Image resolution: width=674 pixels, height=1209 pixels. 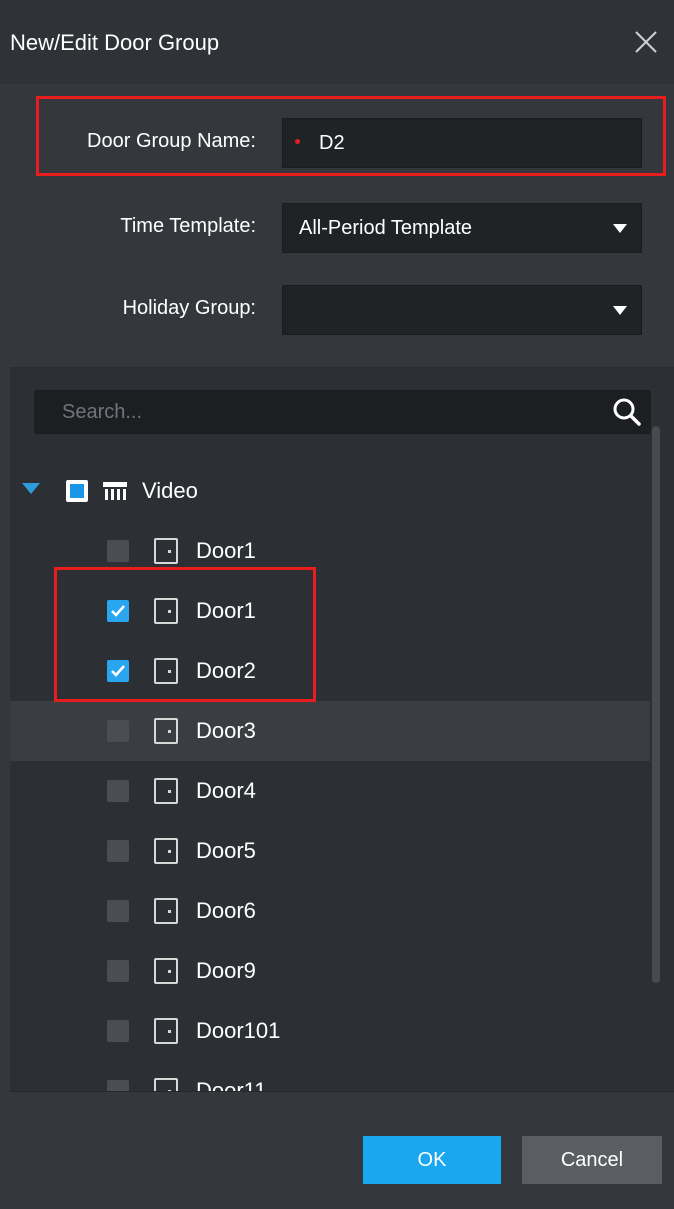 What do you see at coordinates (226, 850) in the screenshot?
I see `door-label: Door5` at bounding box center [226, 850].